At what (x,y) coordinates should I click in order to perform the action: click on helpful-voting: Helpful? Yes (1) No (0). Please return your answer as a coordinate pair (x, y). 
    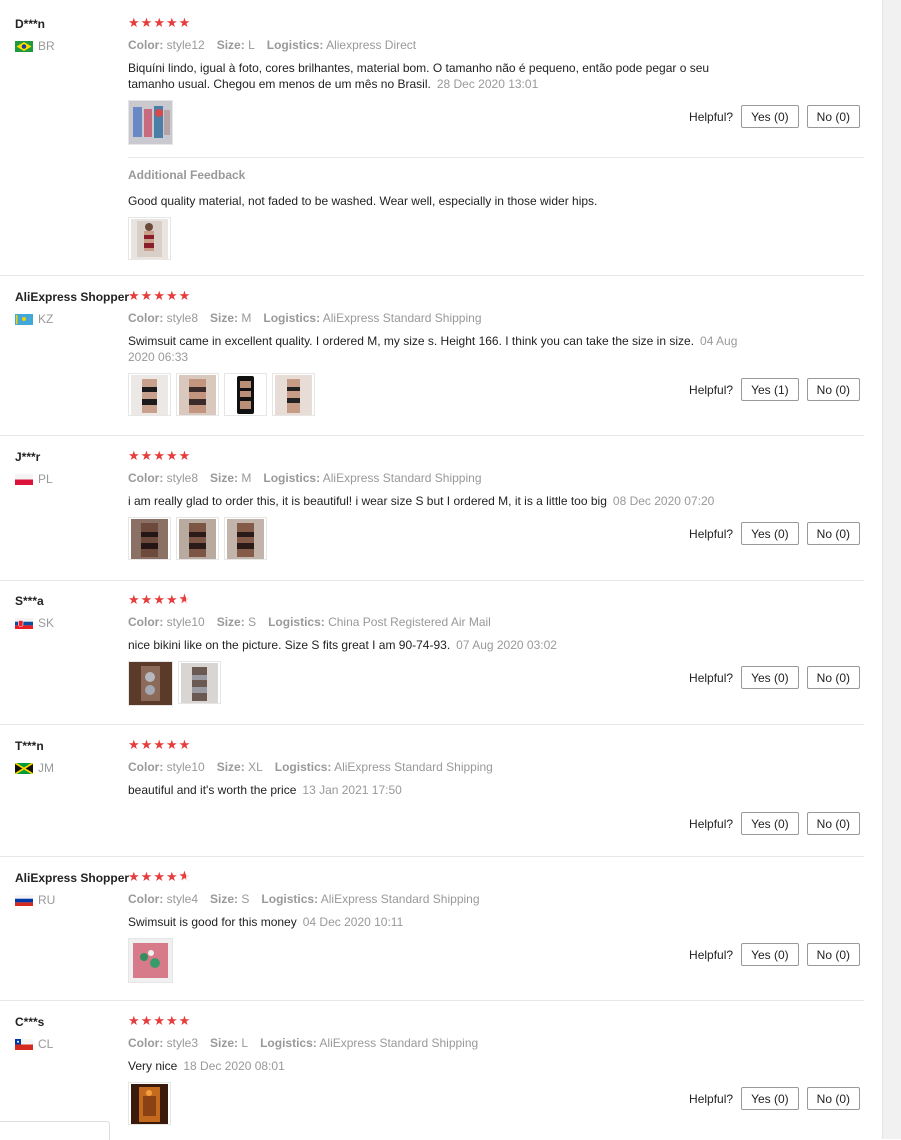
    Looking at the image, I should click on (774, 389).